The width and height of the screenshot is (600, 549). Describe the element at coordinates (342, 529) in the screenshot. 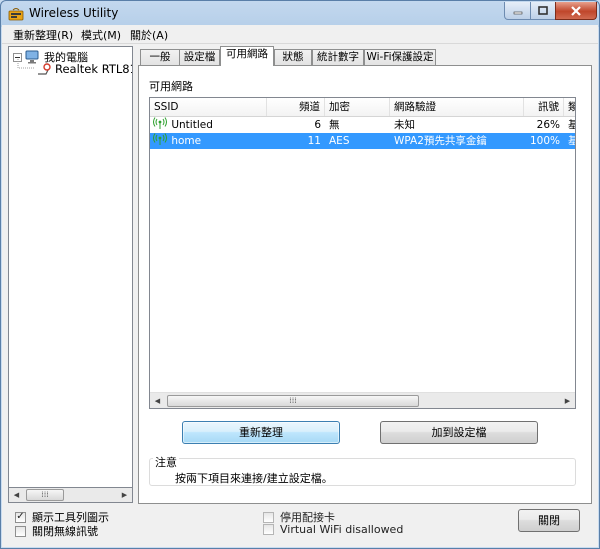

I see `virtual-wifi-label: Virtual WiFi disallowed` at that location.